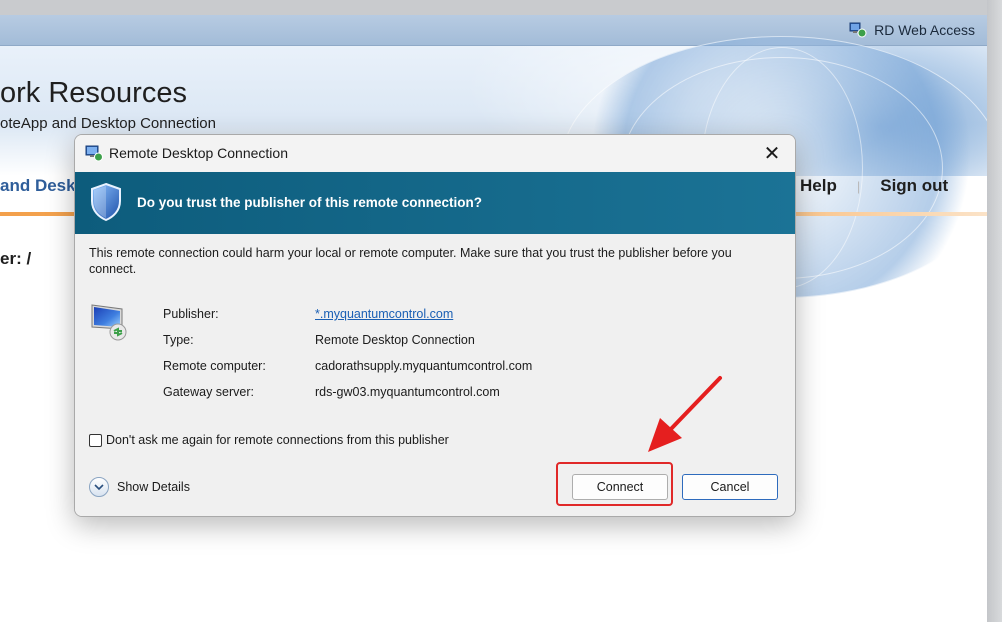 This screenshot has width=1002, height=622. Describe the element at coordinates (178, 340) in the screenshot. I see `type-label: Type:` at that location.